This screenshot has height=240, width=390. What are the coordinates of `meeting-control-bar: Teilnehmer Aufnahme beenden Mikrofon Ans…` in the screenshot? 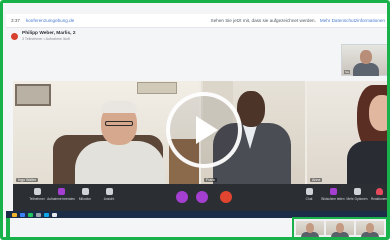 It's located at (200, 197).